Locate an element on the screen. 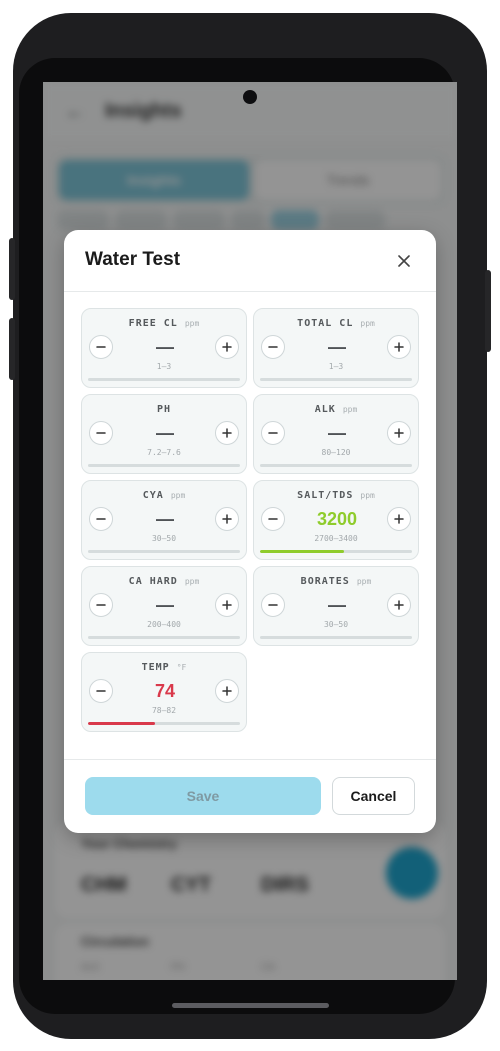 This screenshot has width=500, height=1051. test-value: 3200 is located at coordinates (337, 519).